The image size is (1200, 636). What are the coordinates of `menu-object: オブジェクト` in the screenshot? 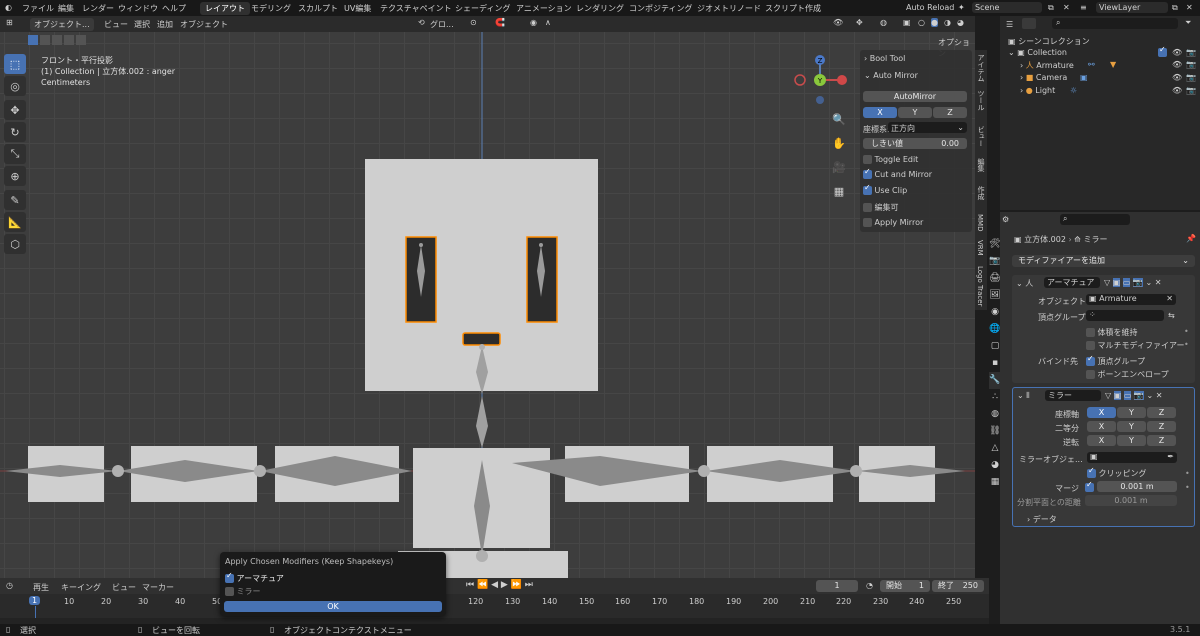 It's located at (204, 24).